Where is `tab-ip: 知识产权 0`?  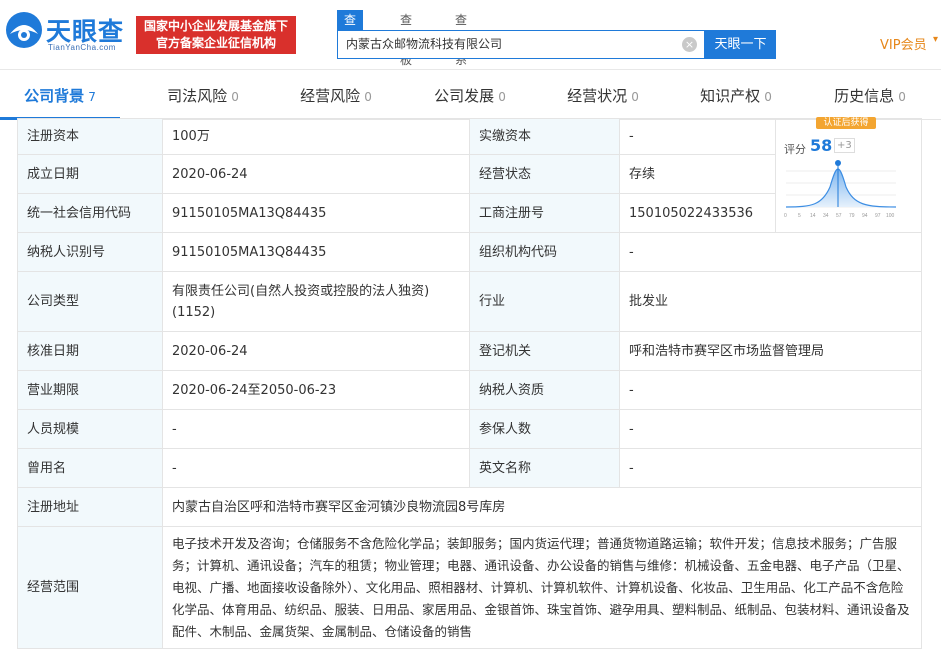
tab-ip: 知识产权 0 is located at coordinates (736, 97).